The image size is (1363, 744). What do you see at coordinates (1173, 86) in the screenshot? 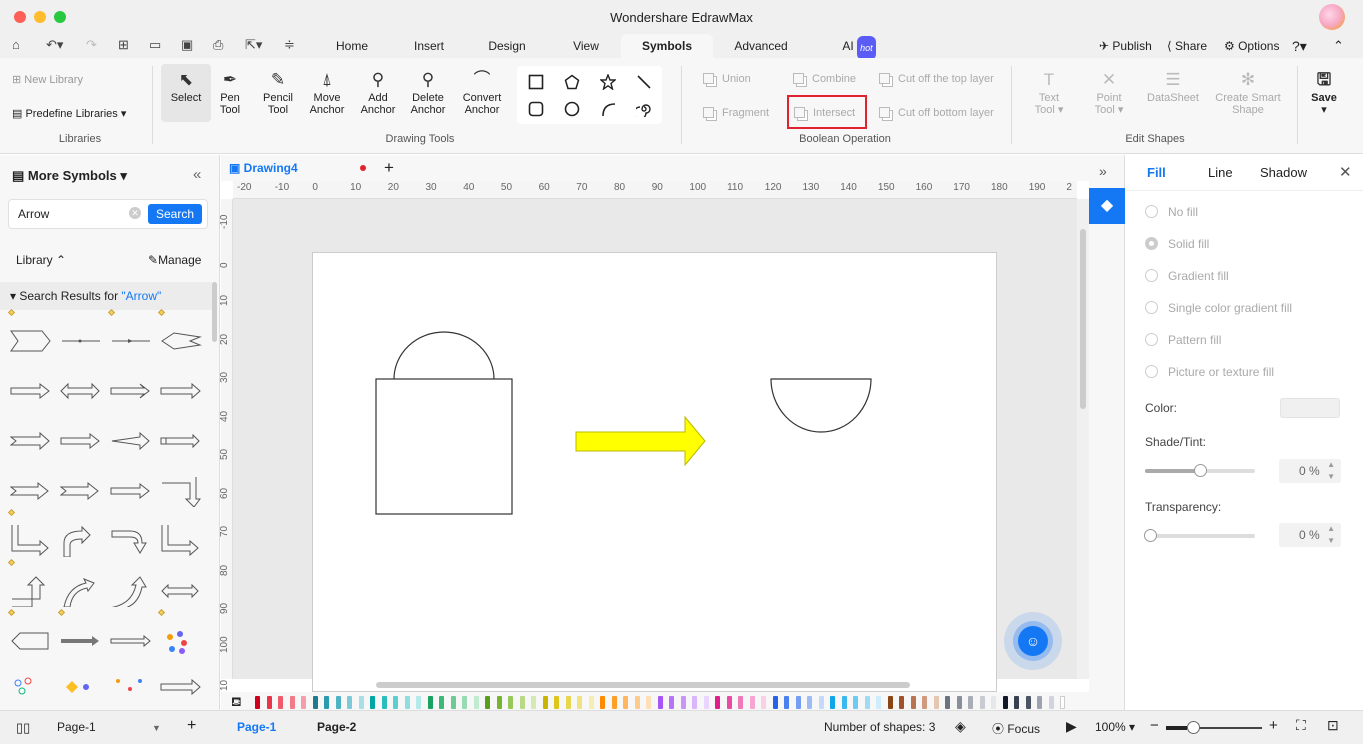
I see `datasheet-button: ☰ DataSheet` at bounding box center [1173, 86].